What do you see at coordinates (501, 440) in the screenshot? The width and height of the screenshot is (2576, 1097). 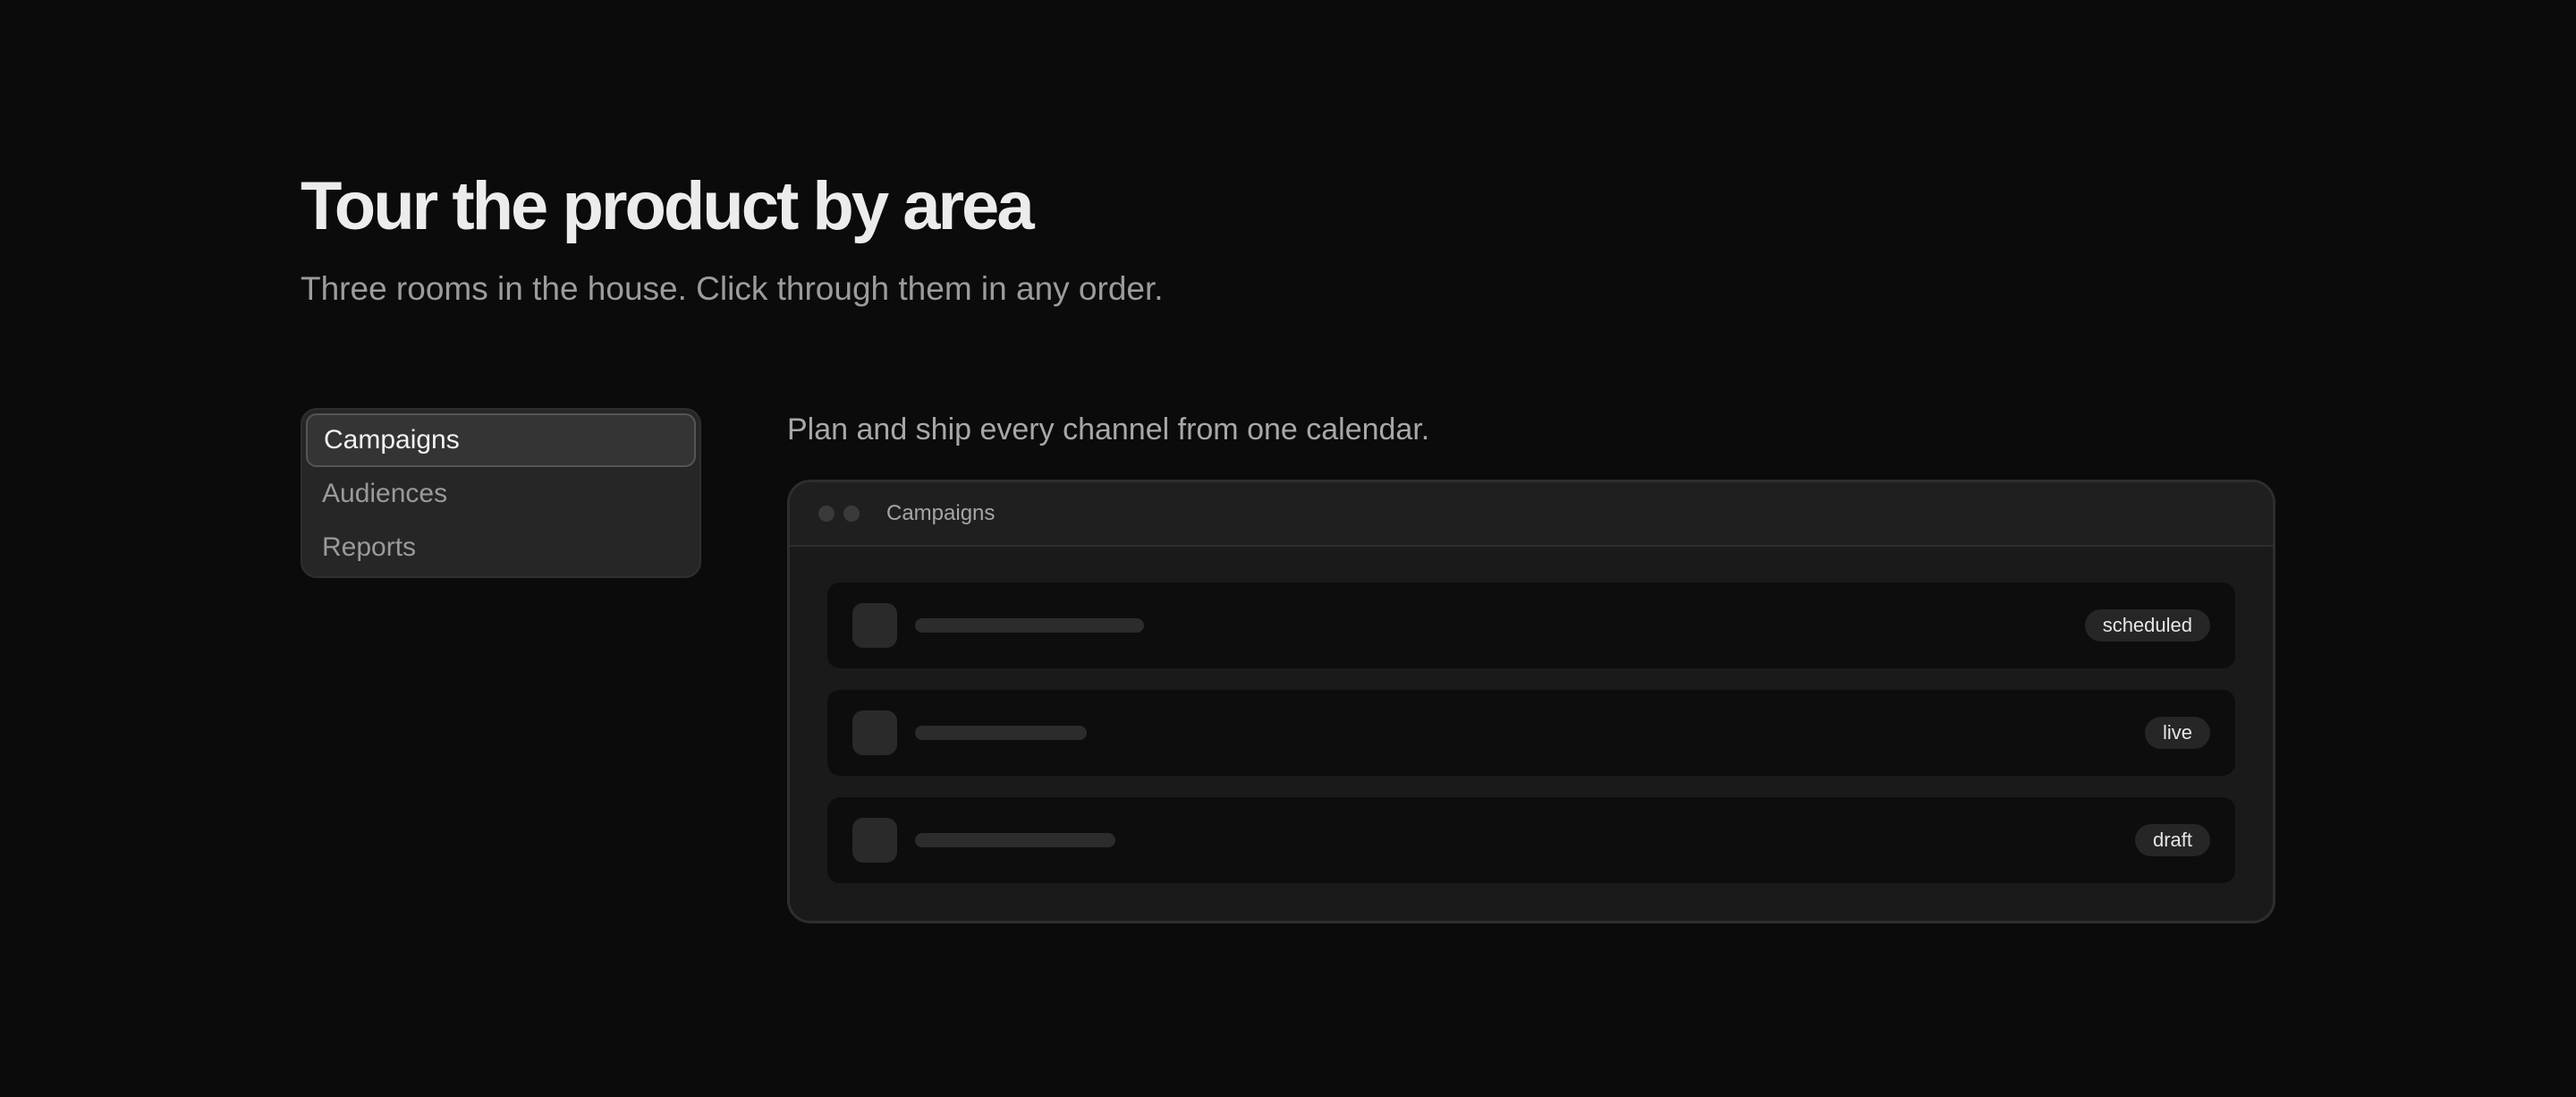 I see `tab-campaigns: Campaigns` at bounding box center [501, 440].